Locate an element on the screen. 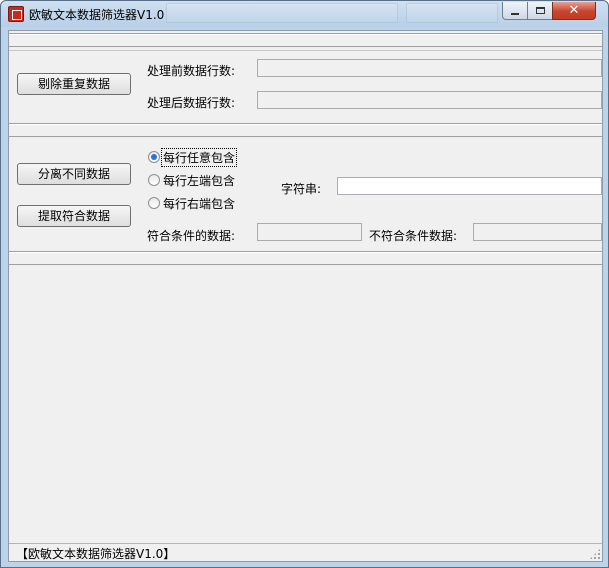  close-button: ✕ is located at coordinates (574, 11).